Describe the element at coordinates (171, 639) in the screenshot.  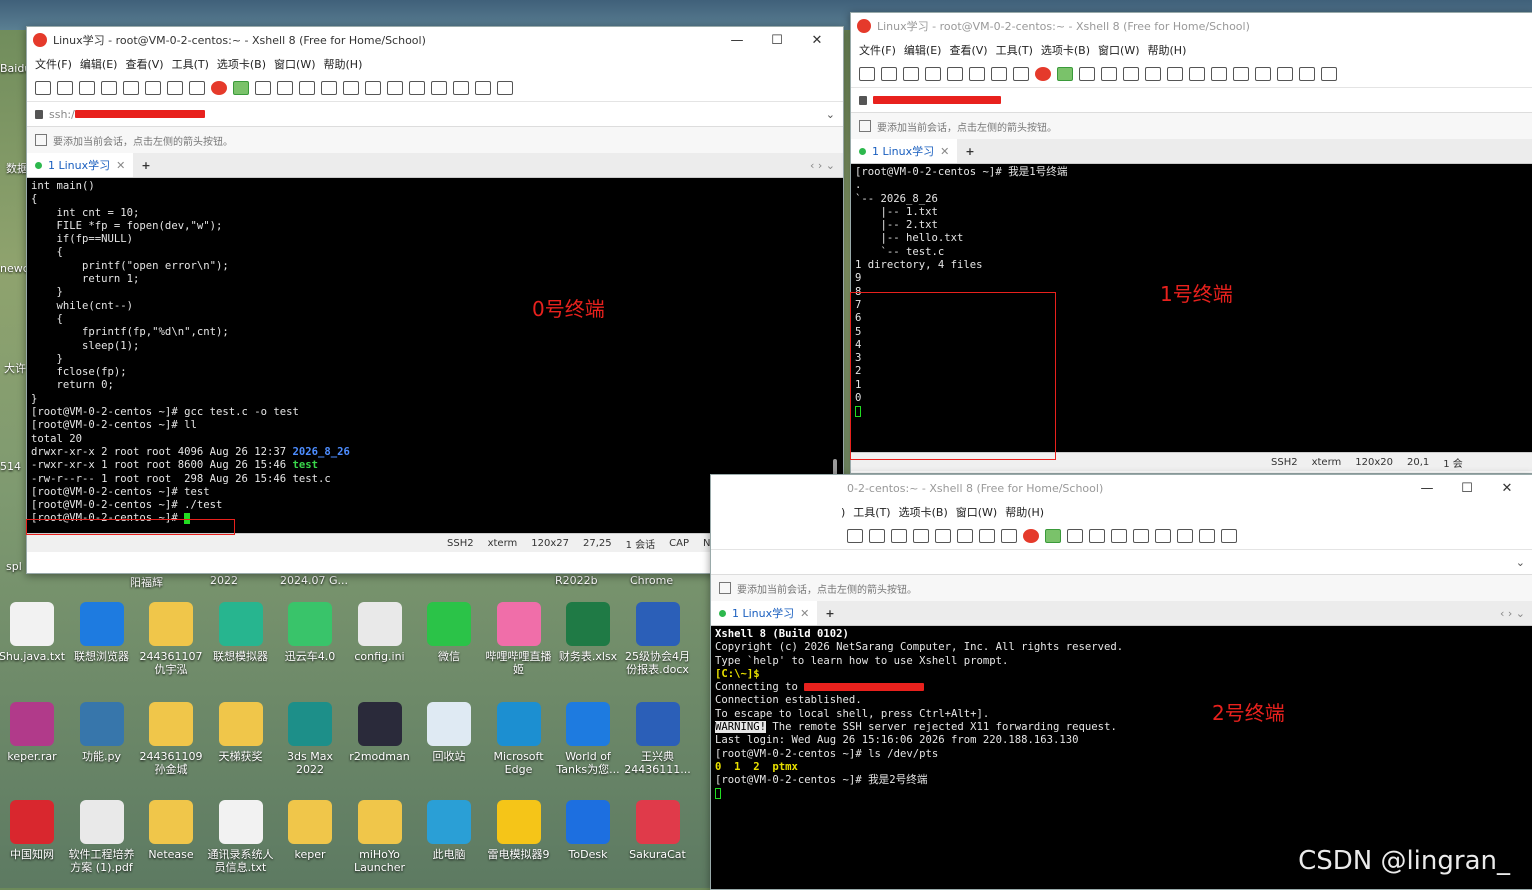
I see `desktop-icon: 244361107 仇宇泓` at that location.